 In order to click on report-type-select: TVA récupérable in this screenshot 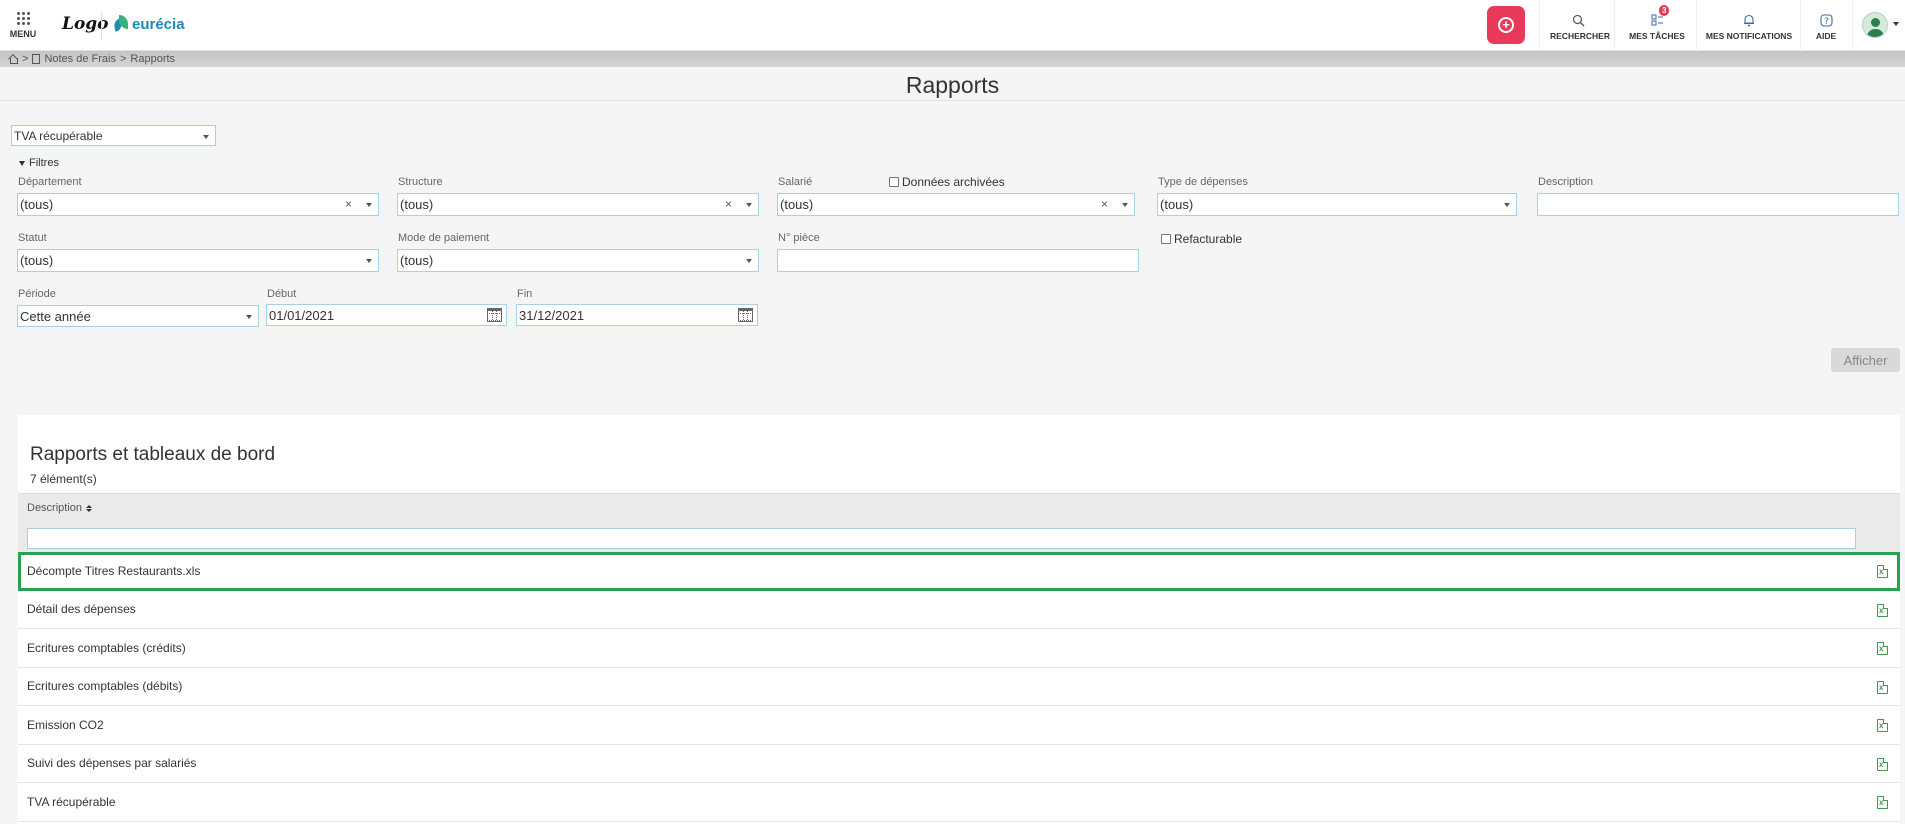, I will do `click(113, 135)`.